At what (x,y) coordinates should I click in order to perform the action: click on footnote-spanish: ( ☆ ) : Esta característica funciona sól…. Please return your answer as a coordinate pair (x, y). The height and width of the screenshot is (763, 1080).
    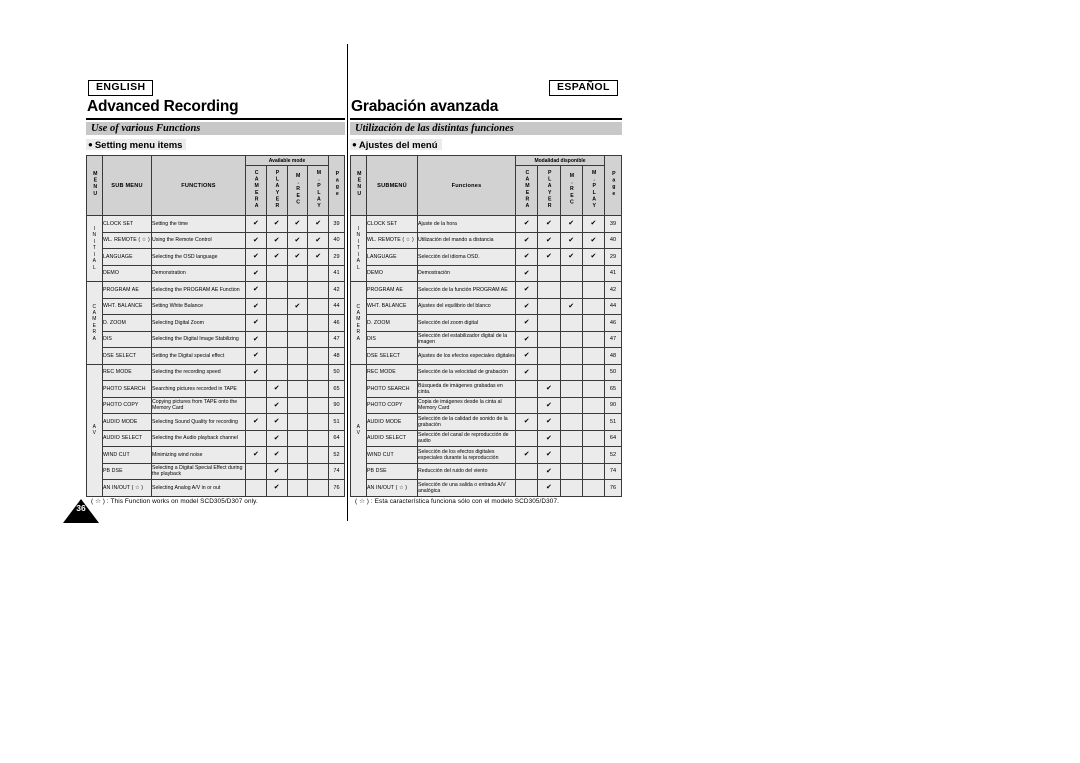
    Looking at the image, I should click on (457, 501).